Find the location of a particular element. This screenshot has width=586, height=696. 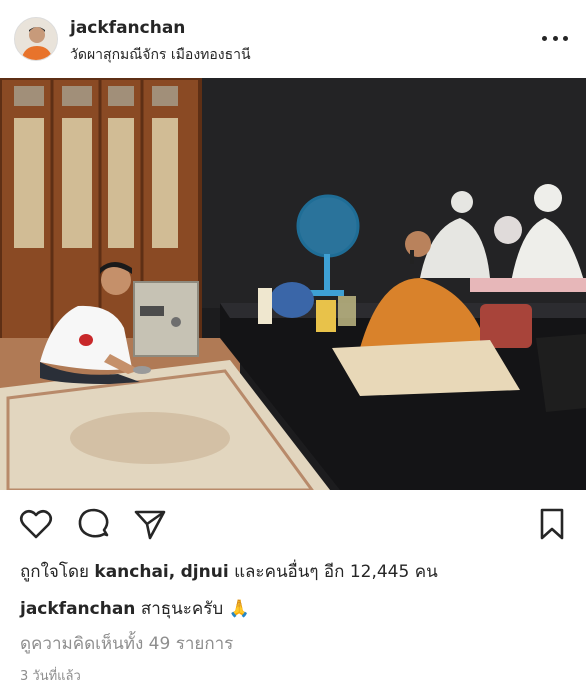

caption-text: สาธุนะครับ 🙏 is located at coordinates (195, 609).